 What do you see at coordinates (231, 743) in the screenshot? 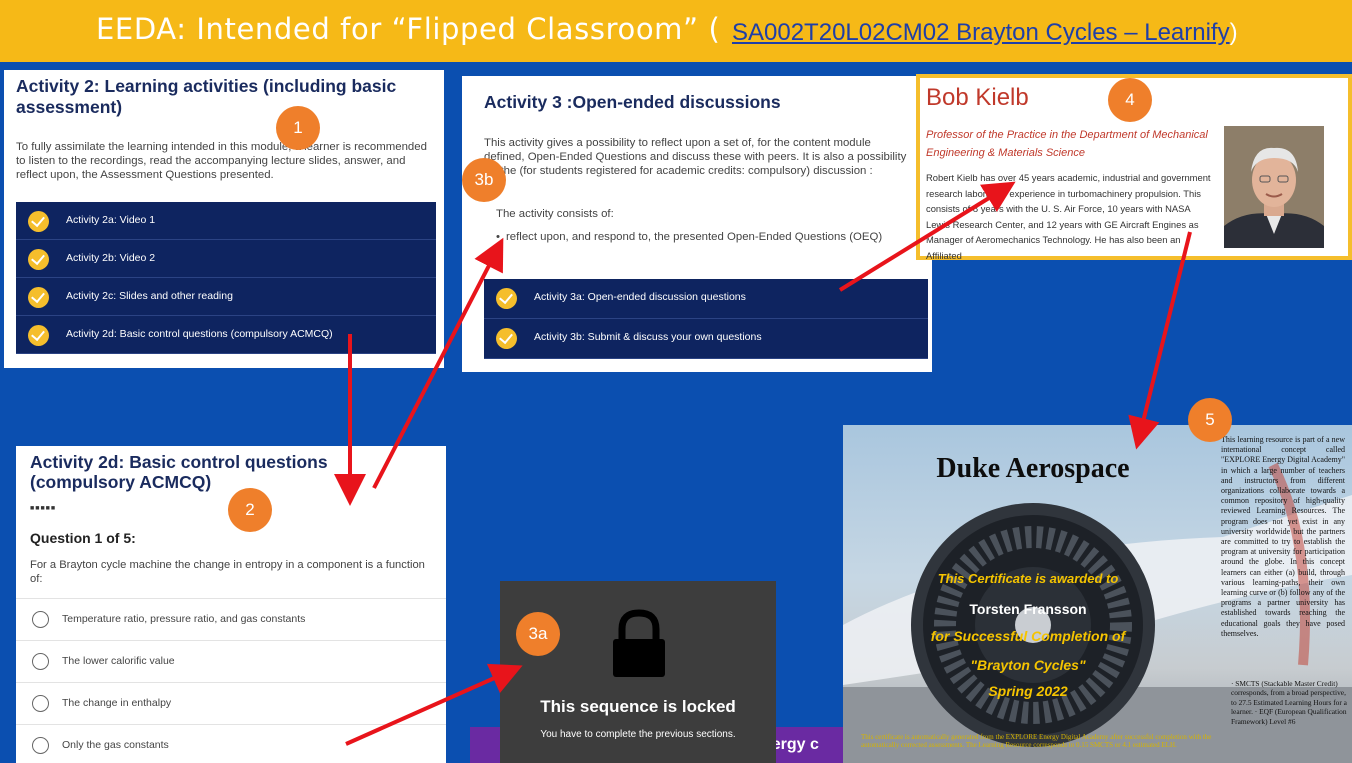
I see `answer-option: Only the gas constants` at bounding box center [231, 743].